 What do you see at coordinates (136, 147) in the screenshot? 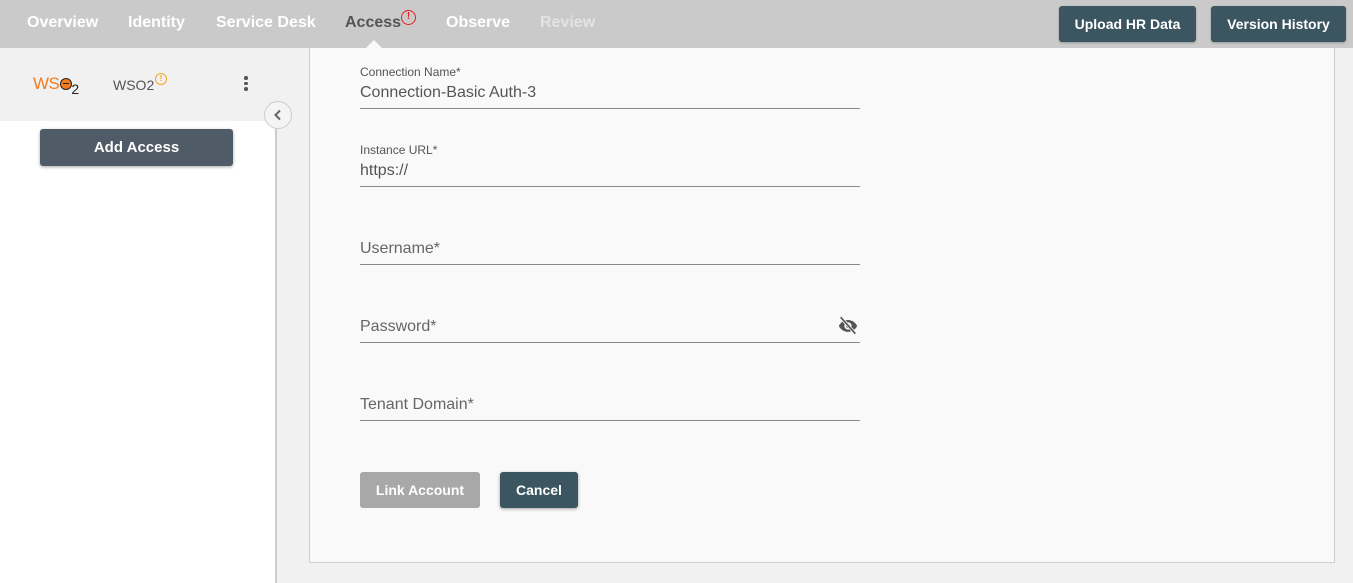
I see `add-access-button: Add Access` at bounding box center [136, 147].